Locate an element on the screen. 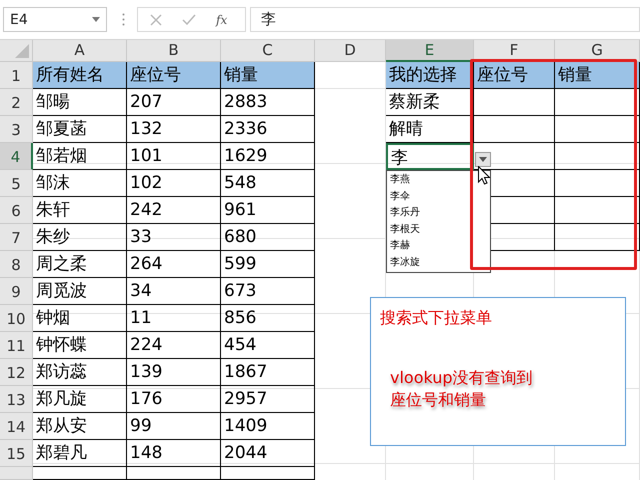 This screenshot has width=640, height=480. row-header: 14 is located at coordinates (16, 426).